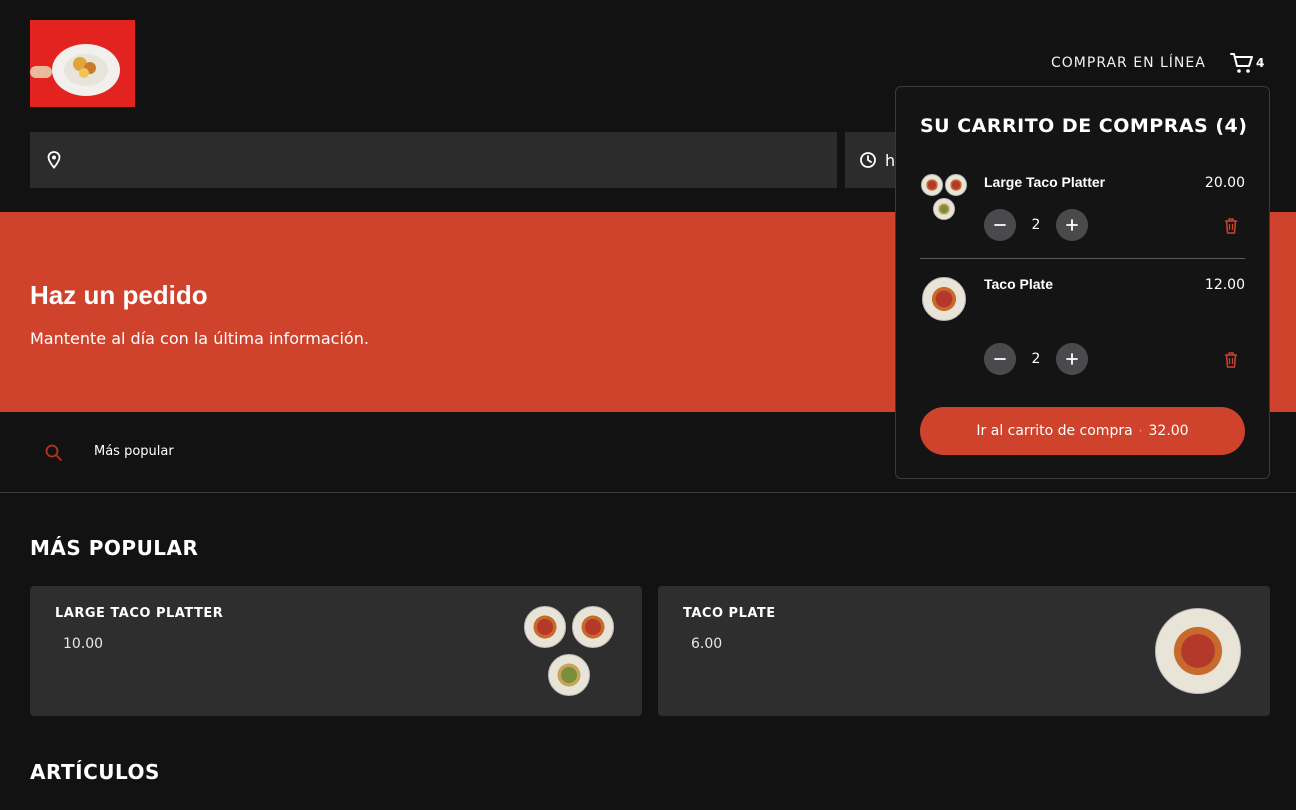  I want to click on category-tab-popular: Más popular, so click(134, 451).